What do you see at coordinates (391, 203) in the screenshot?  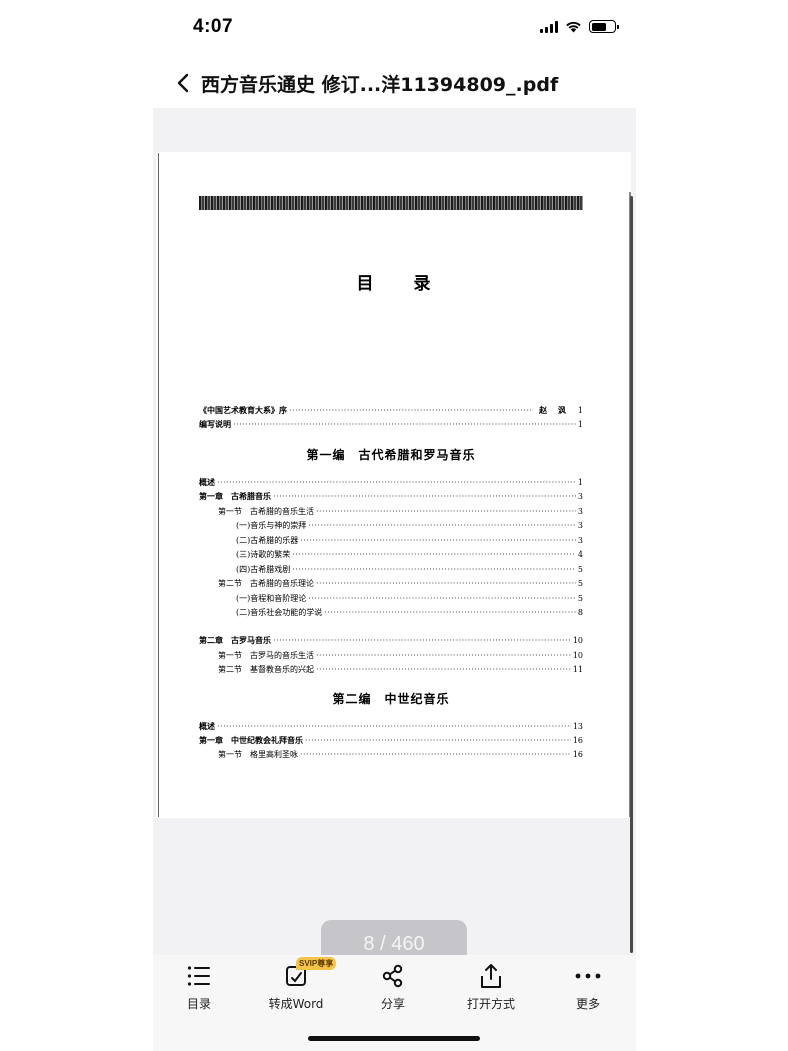 I see `page-header-bar` at bounding box center [391, 203].